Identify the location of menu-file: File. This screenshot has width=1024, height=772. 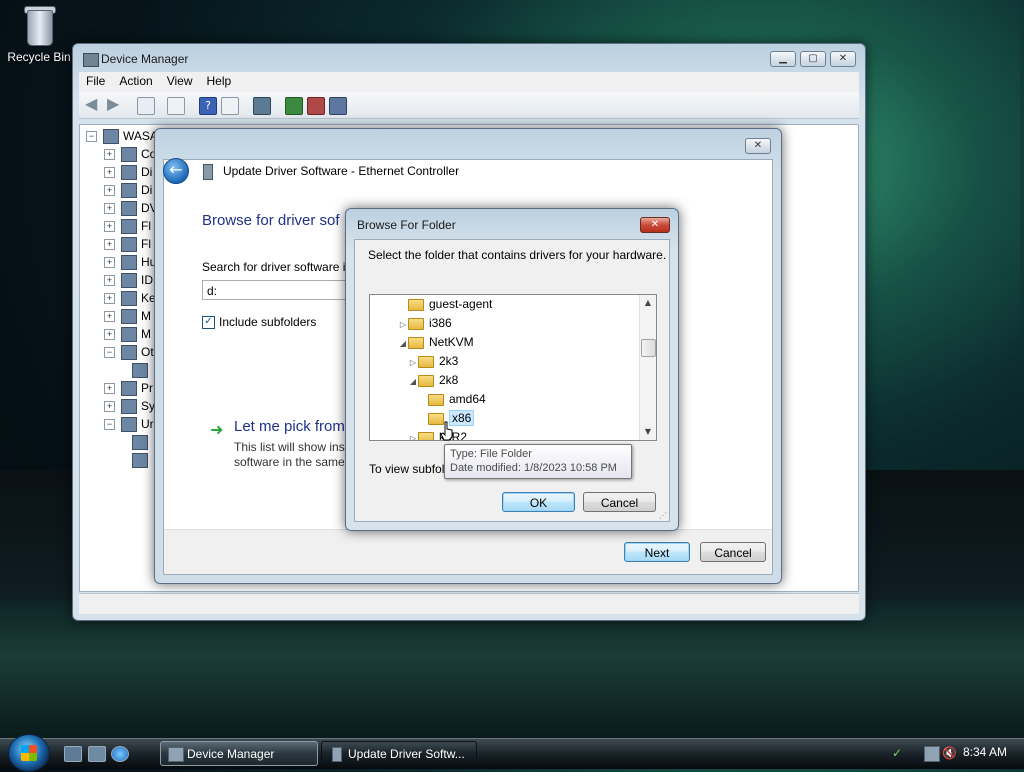
(95, 81).